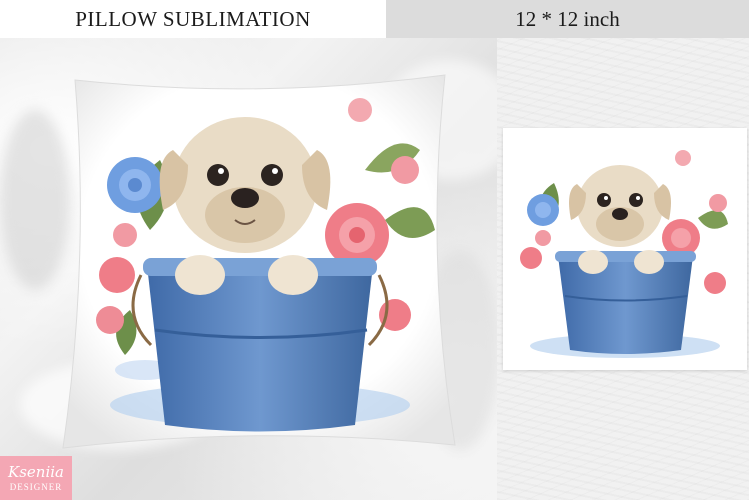  What do you see at coordinates (36, 471) in the screenshot?
I see `logo-name: Kseniia` at bounding box center [36, 471].